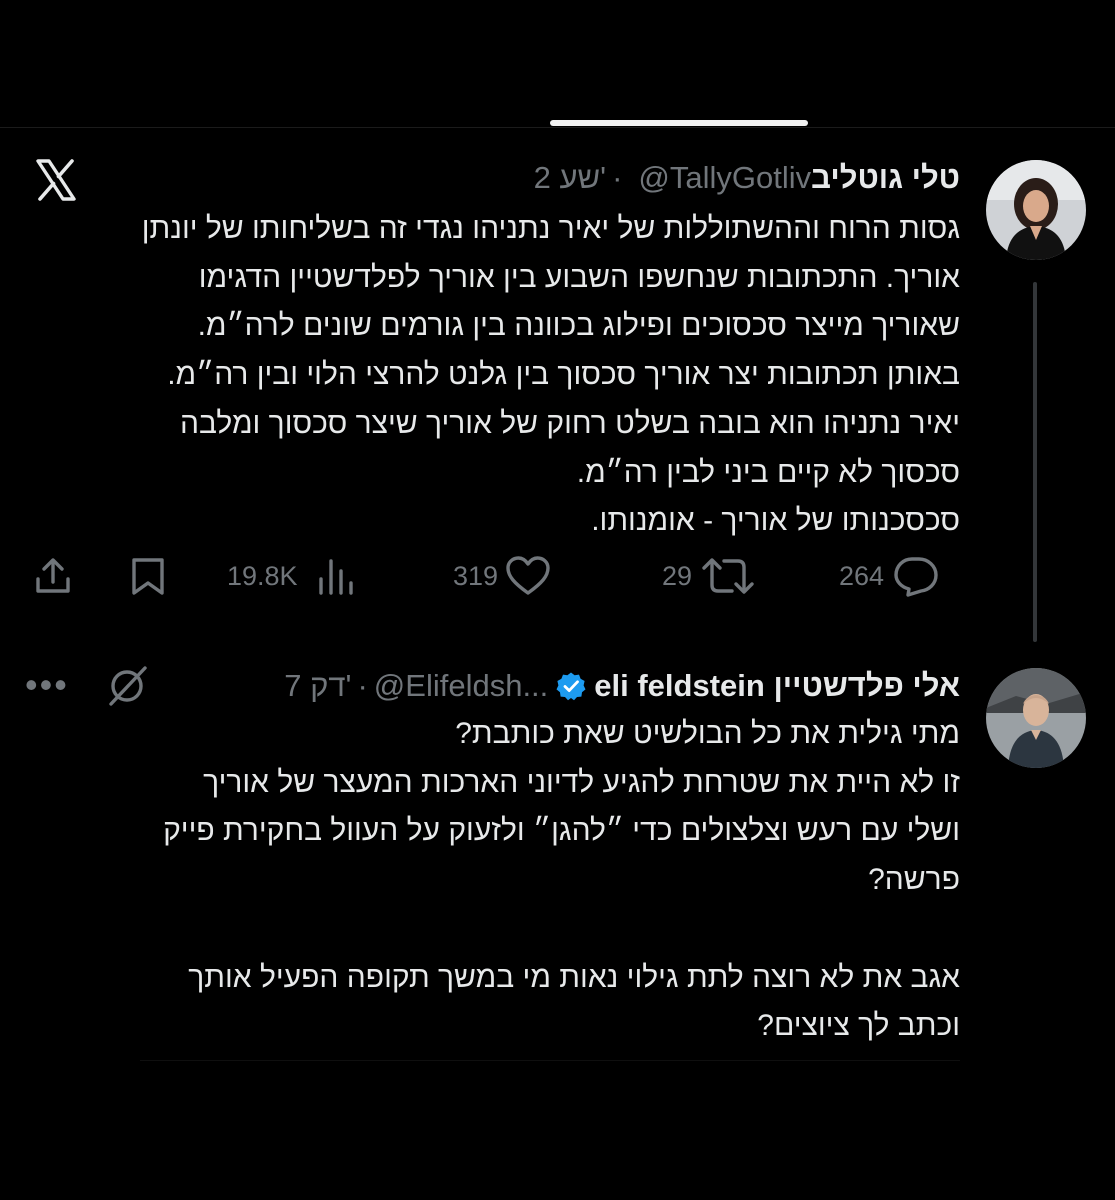 The image size is (1115, 1200). Describe the element at coordinates (262, 575) in the screenshot. I see `views-count: 19.8K` at that location.